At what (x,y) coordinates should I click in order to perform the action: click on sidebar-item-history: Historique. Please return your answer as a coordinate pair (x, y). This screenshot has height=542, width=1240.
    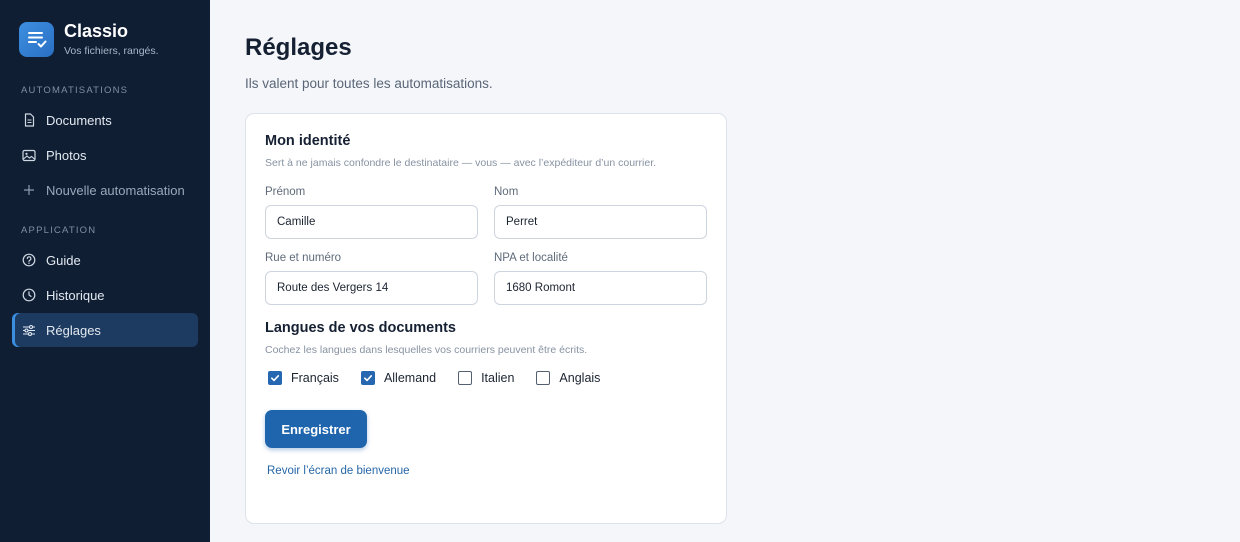
    Looking at the image, I should click on (105, 295).